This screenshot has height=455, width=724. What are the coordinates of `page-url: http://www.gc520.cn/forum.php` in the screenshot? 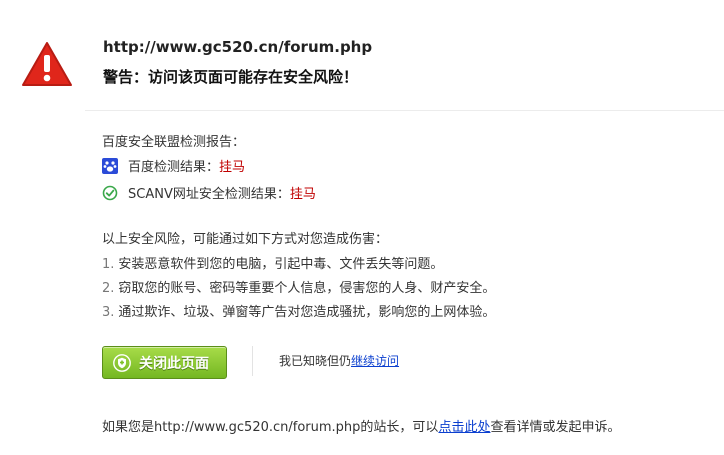 It's located at (238, 47).